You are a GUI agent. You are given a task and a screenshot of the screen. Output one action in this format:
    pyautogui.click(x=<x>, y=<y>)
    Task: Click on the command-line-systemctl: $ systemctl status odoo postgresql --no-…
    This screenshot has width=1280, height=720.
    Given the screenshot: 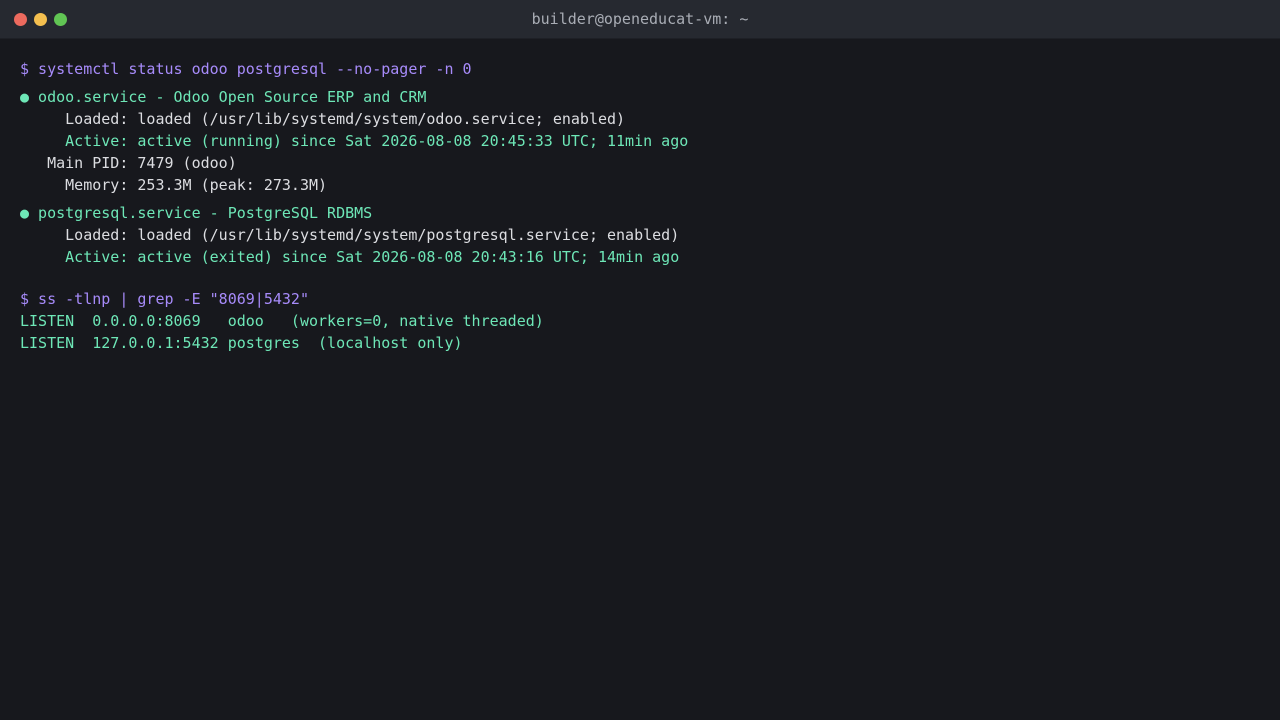 What is the action you would take?
    pyautogui.click(x=246, y=69)
    